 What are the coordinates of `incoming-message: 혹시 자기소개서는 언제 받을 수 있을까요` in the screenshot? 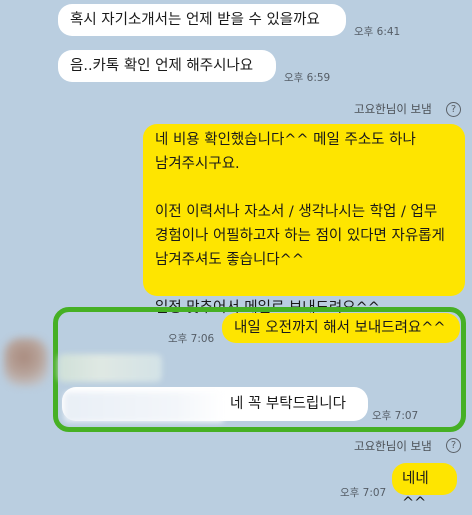 It's located at (202, 20).